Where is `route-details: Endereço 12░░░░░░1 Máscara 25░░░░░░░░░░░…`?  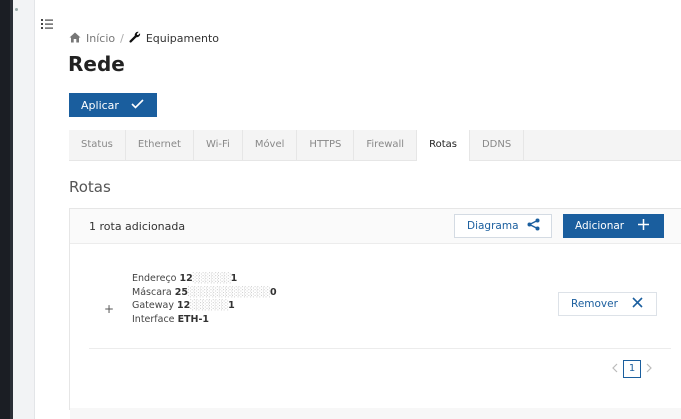 route-details: Endereço 12░░░░░░1 Máscara 25░░░░░░░░░░░… is located at coordinates (204, 299).